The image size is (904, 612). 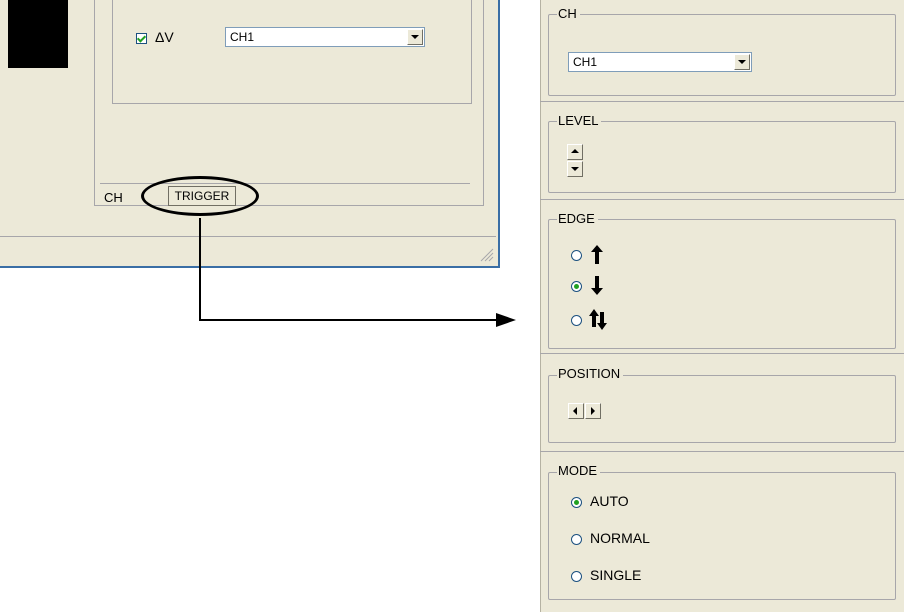 What do you see at coordinates (597, 285) in the screenshot?
I see `falling-edge-arrow-icon` at bounding box center [597, 285].